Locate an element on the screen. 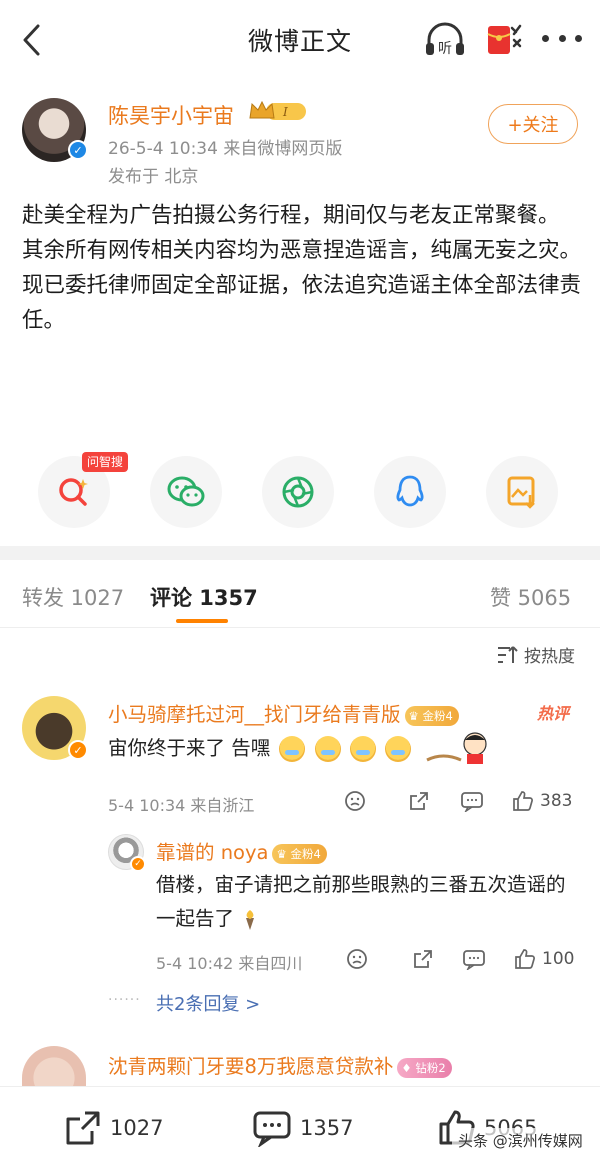 This screenshot has width=600, height=1161. comment-meta: 5-4 10:34 来自浙江 is located at coordinates (181, 805).